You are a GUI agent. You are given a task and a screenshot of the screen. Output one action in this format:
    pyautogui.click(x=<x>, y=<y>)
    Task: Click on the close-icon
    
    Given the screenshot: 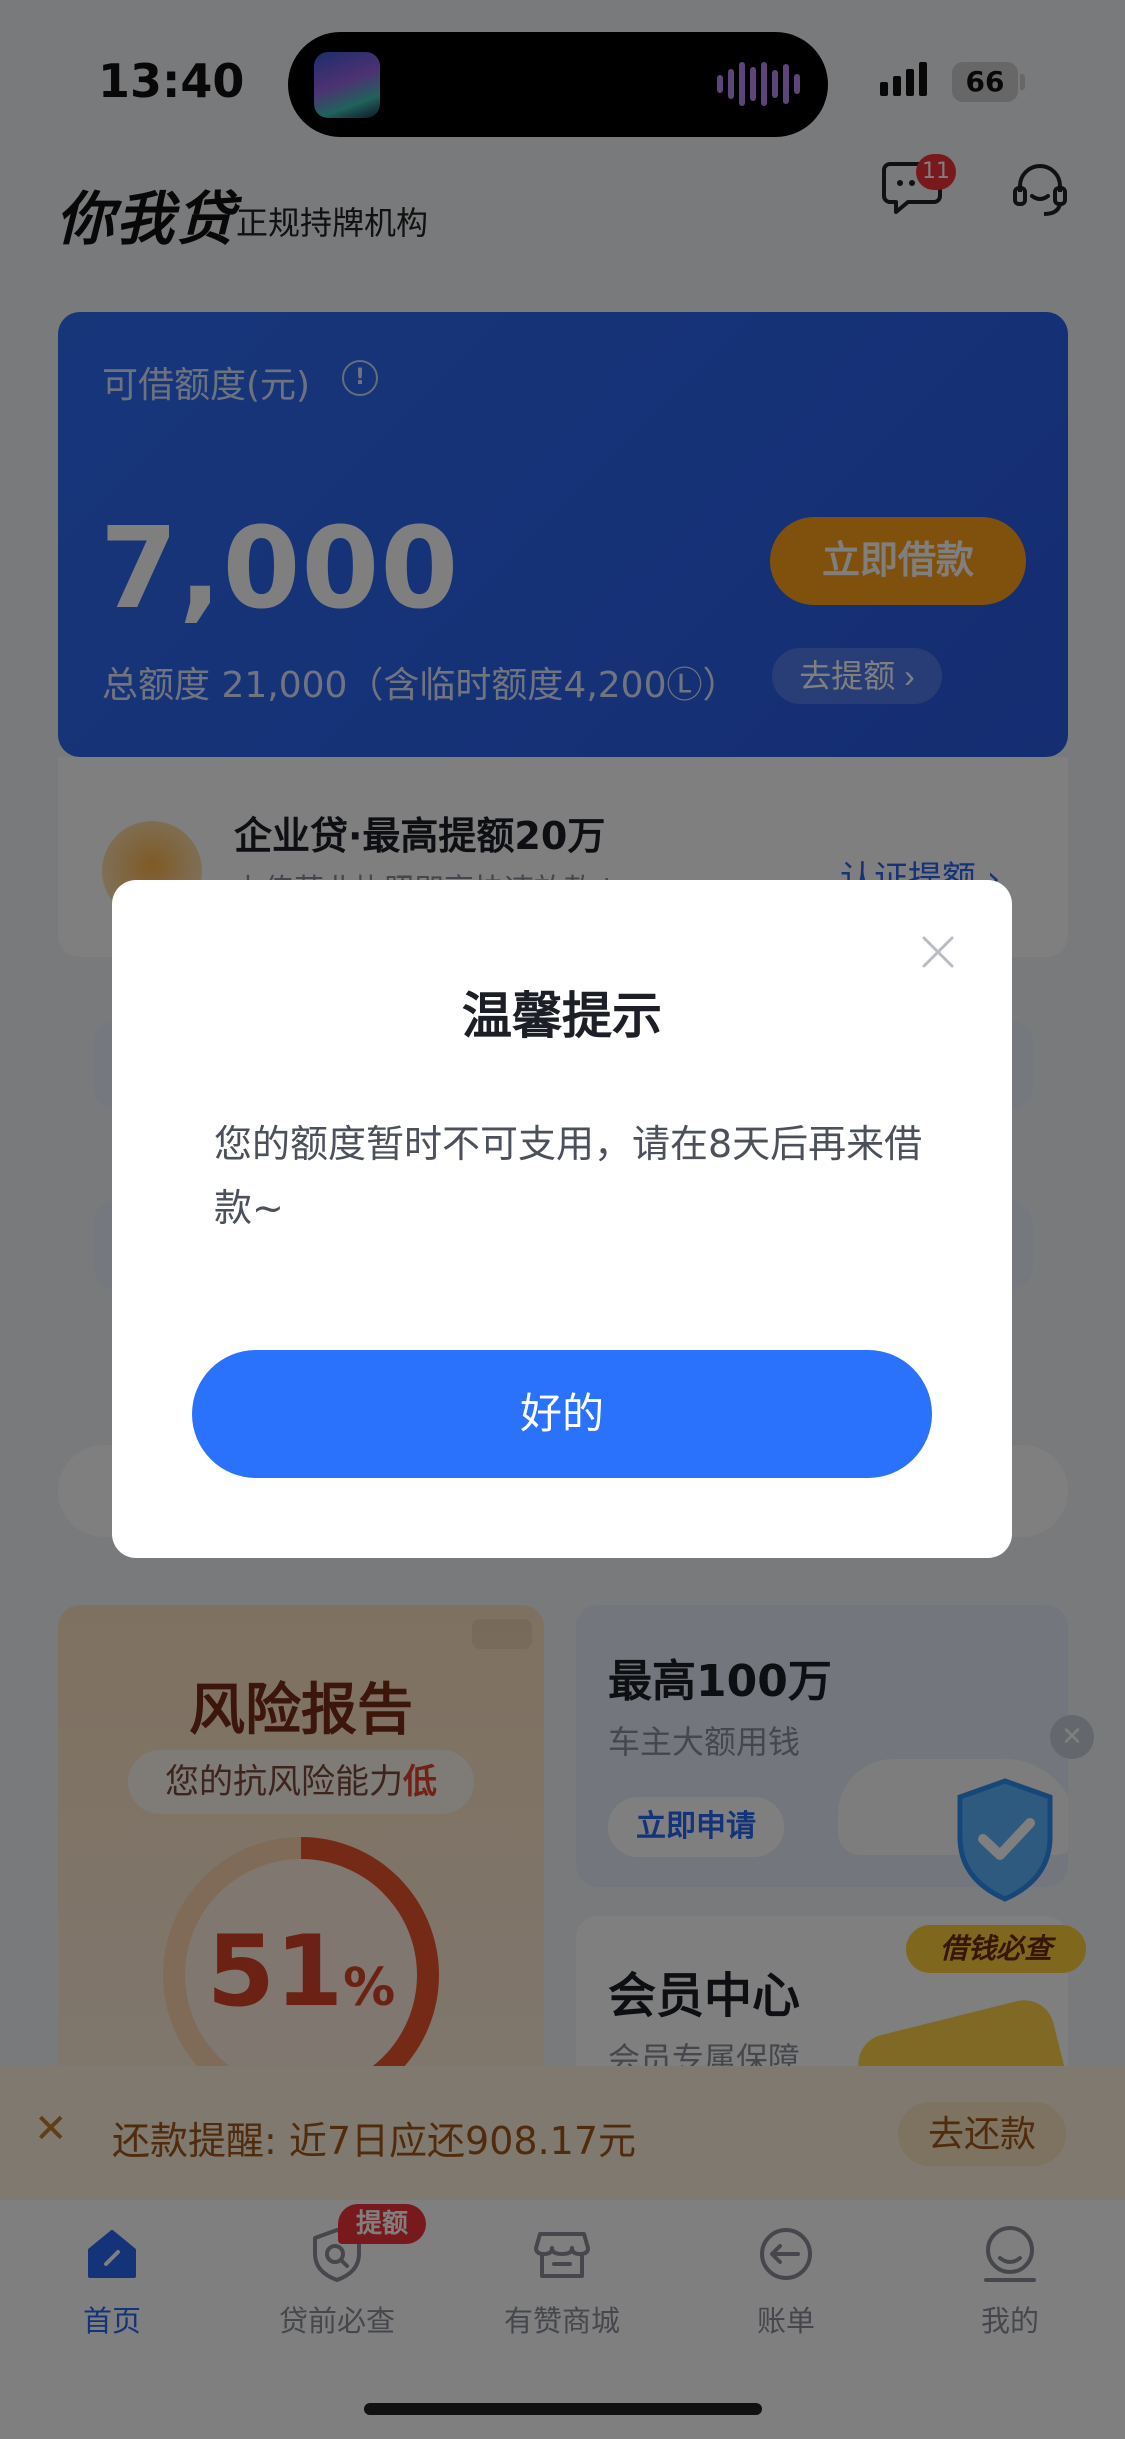 What is the action you would take?
    pyautogui.click(x=938, y=952)
    